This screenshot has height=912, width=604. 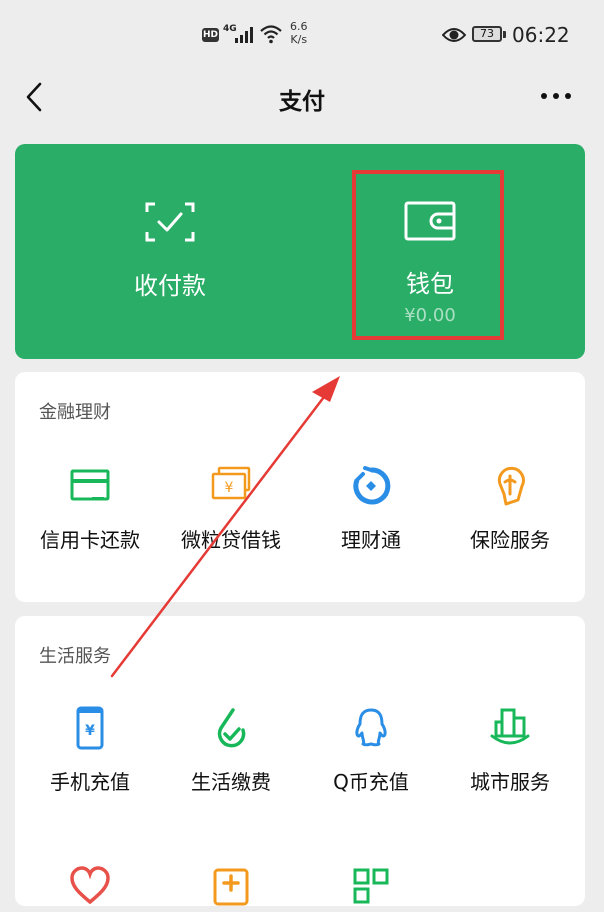 I want to click on battery-indicator: 73, so click(x=487, y=34).